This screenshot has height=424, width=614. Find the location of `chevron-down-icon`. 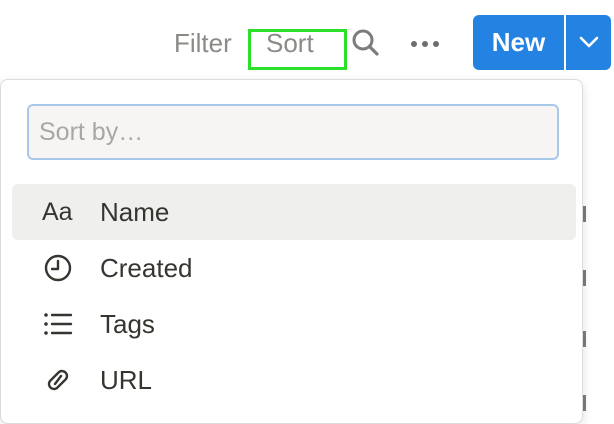

chevron-down-icon is located at coordinates (589, 42).